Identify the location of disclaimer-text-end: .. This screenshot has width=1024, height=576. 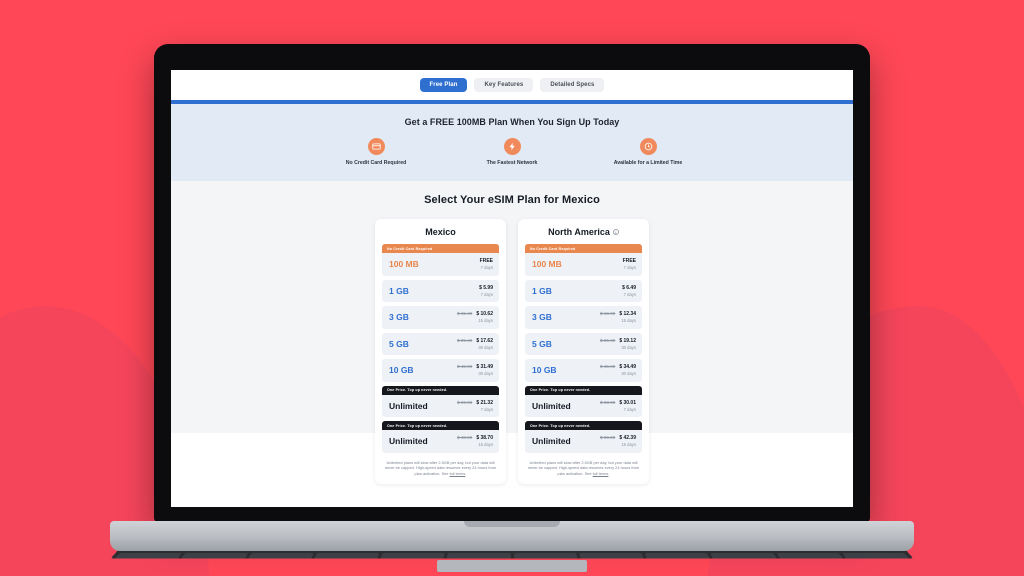
(466, 474).